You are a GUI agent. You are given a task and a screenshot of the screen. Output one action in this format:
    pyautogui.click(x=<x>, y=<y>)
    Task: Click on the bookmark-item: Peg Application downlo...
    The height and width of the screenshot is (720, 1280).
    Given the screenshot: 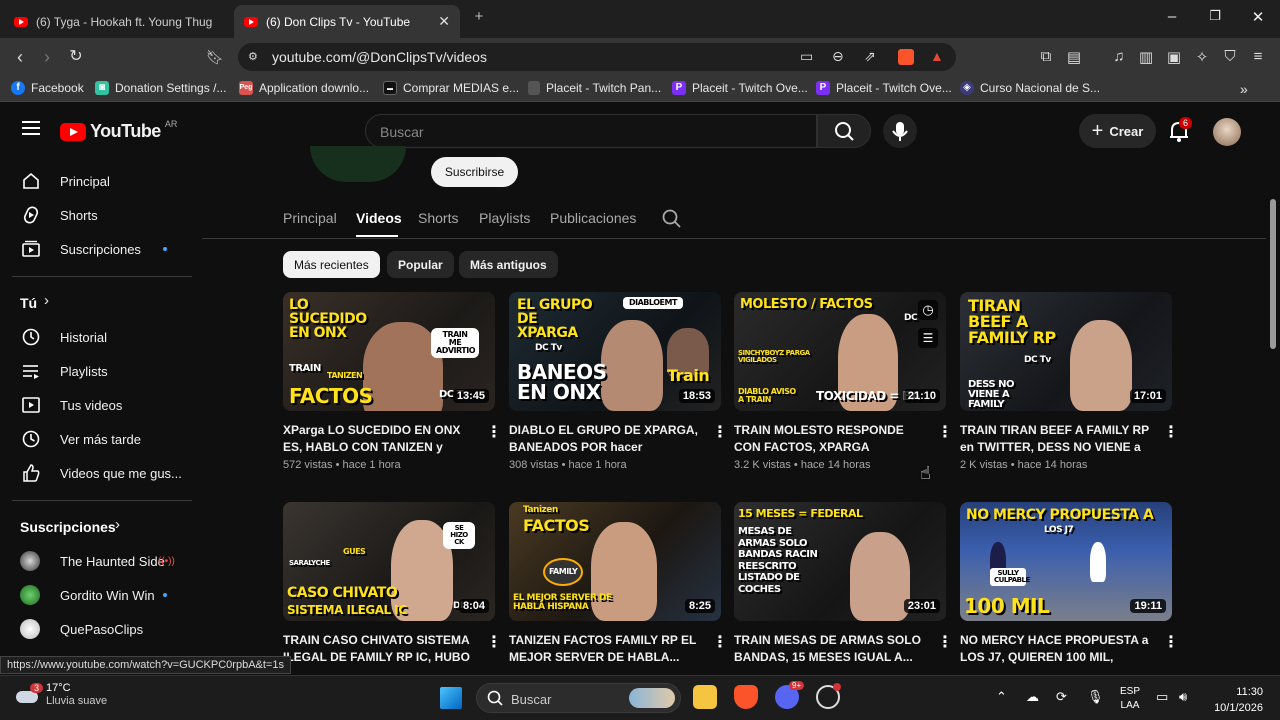 What is the action you would take?
    pyautogui.click(x=304, y=88)
    